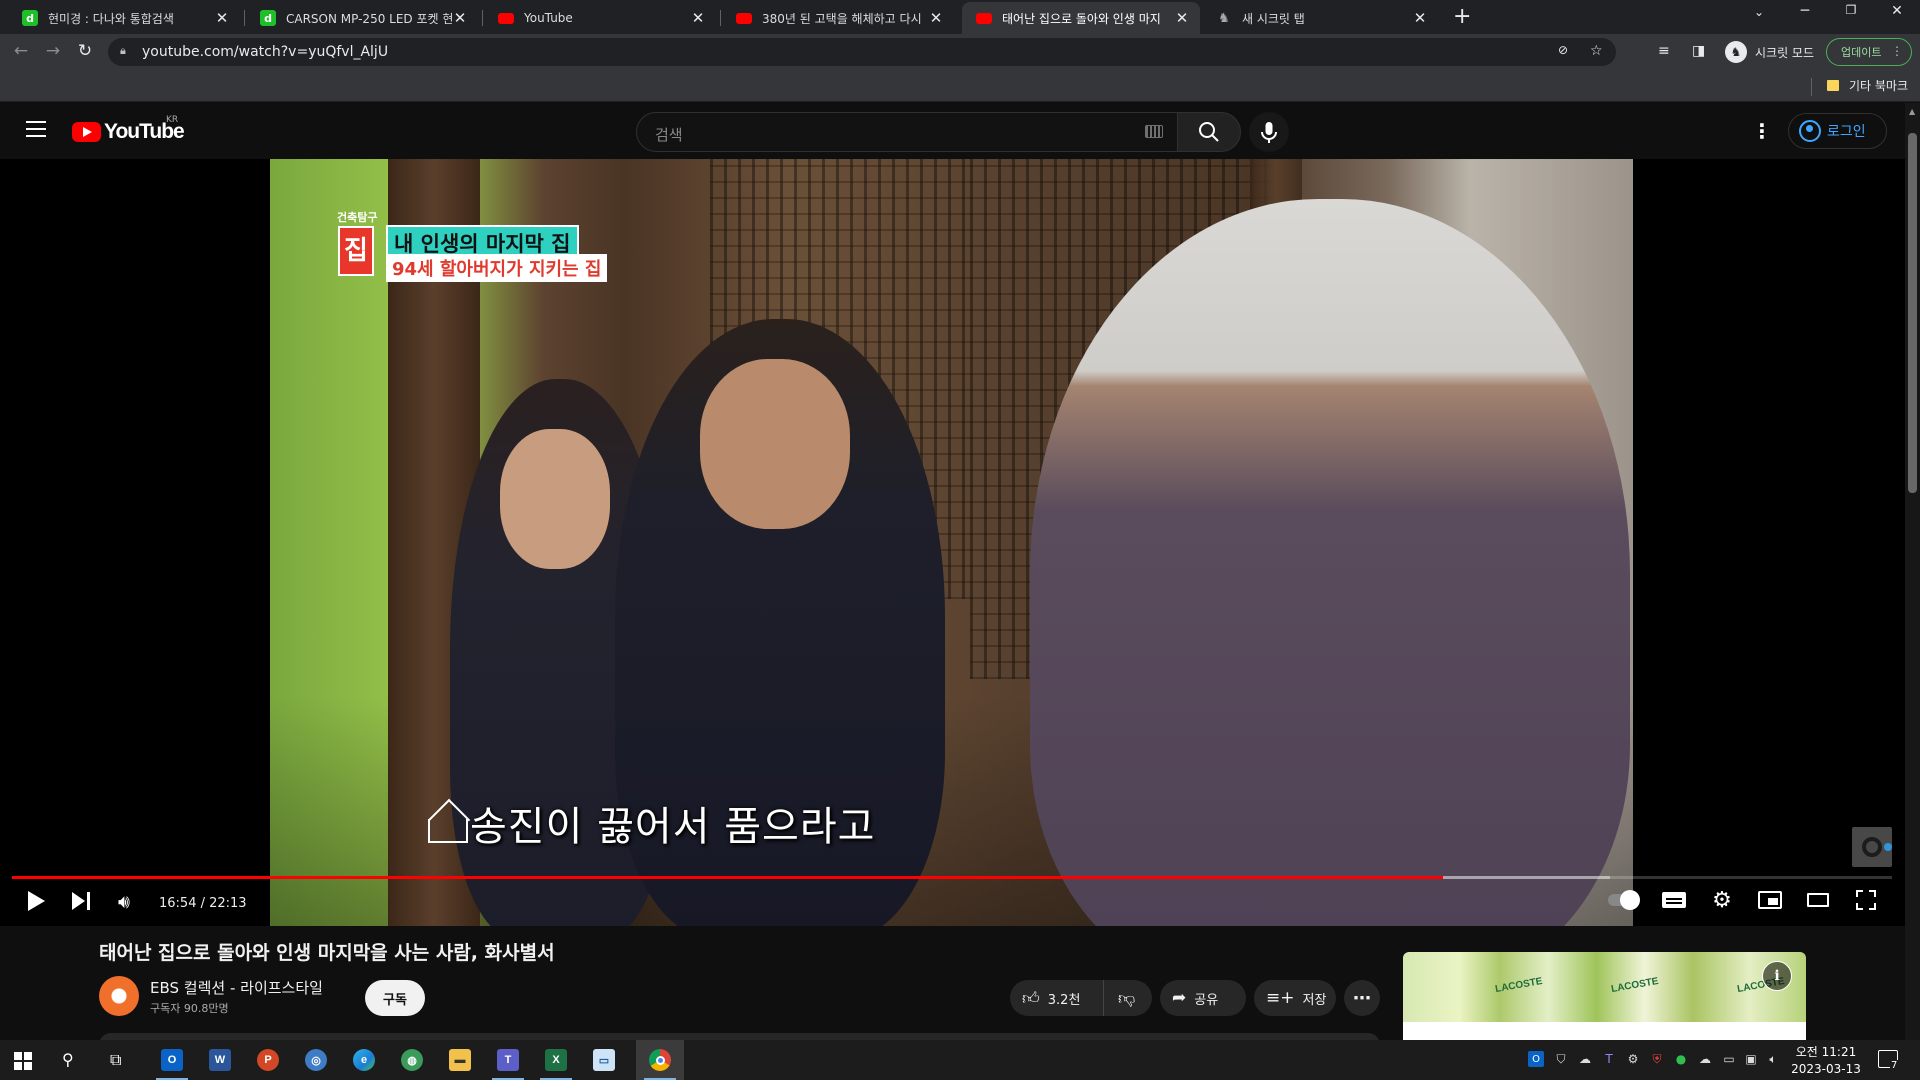  What do you see at coordinates (1866, 900) in the screenshot?
I see `fullscreen-button` at bounding box center [1866, 900].